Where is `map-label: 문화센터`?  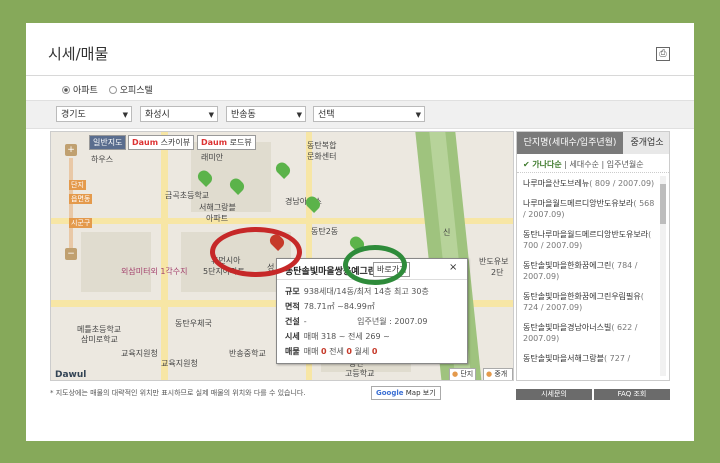 map-label: 문화센터 is located at coordinates (322, 156).